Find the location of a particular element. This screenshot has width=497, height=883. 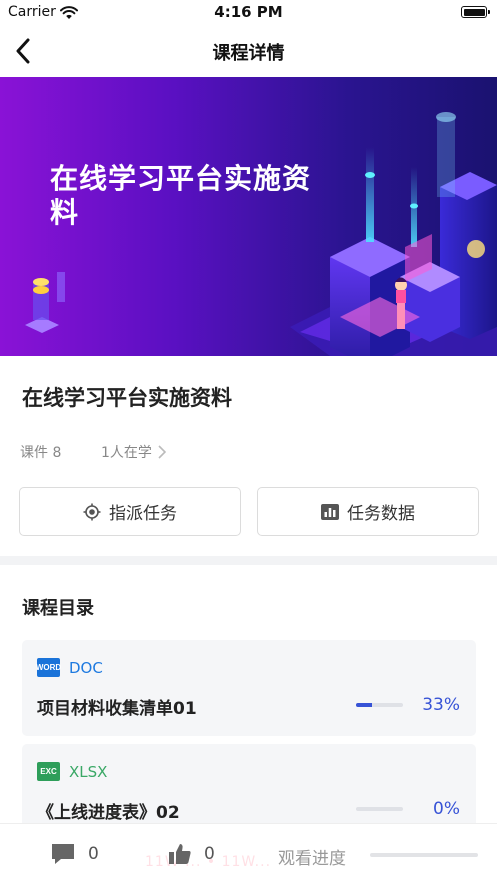

task-data-button: 任务数据 is located at coordinates (368, 511).